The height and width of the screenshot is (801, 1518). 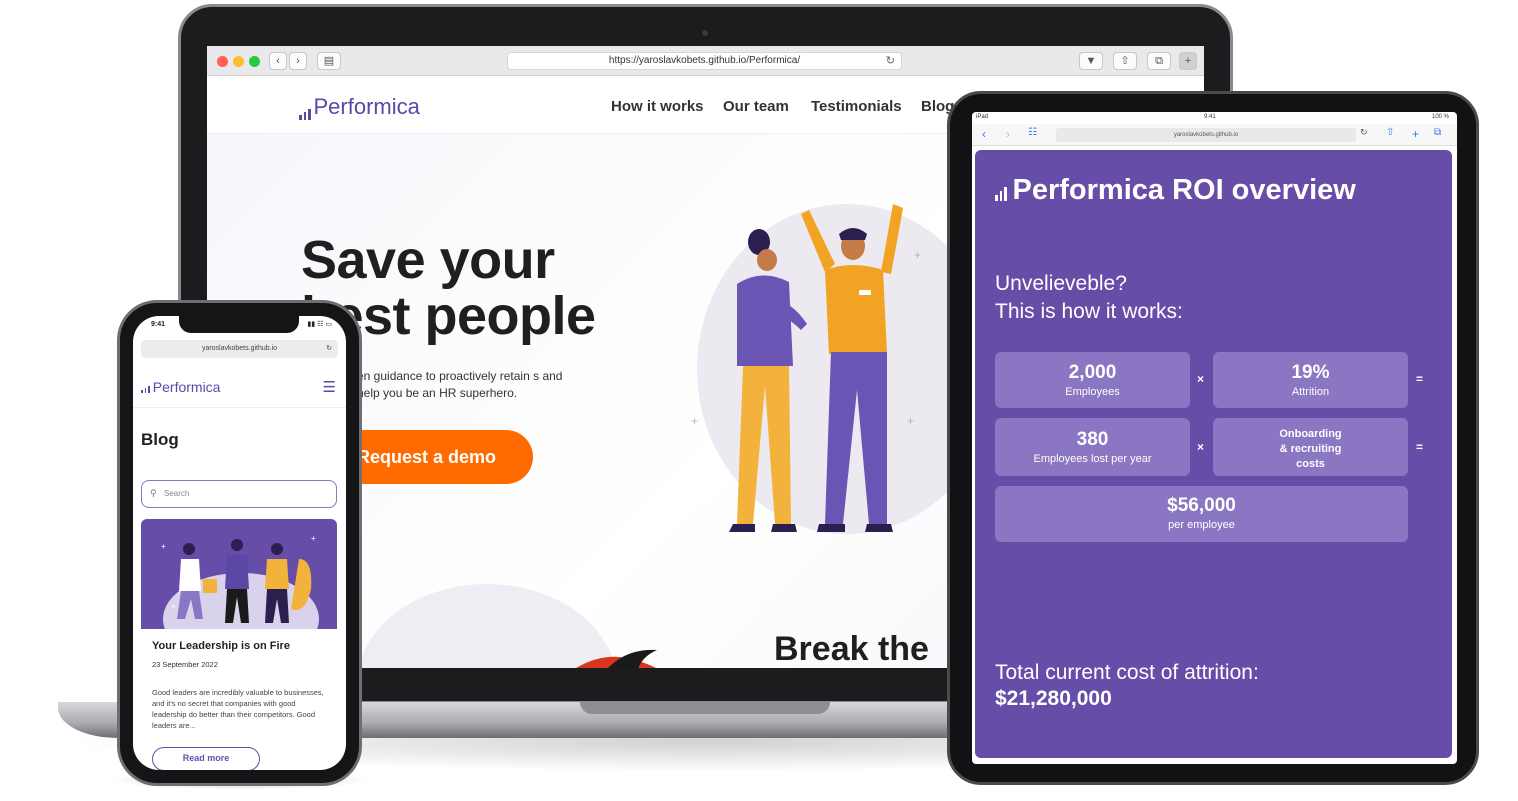 I want to click on cost-per-employee-value: $56,000, so click(x=1201, y=505).